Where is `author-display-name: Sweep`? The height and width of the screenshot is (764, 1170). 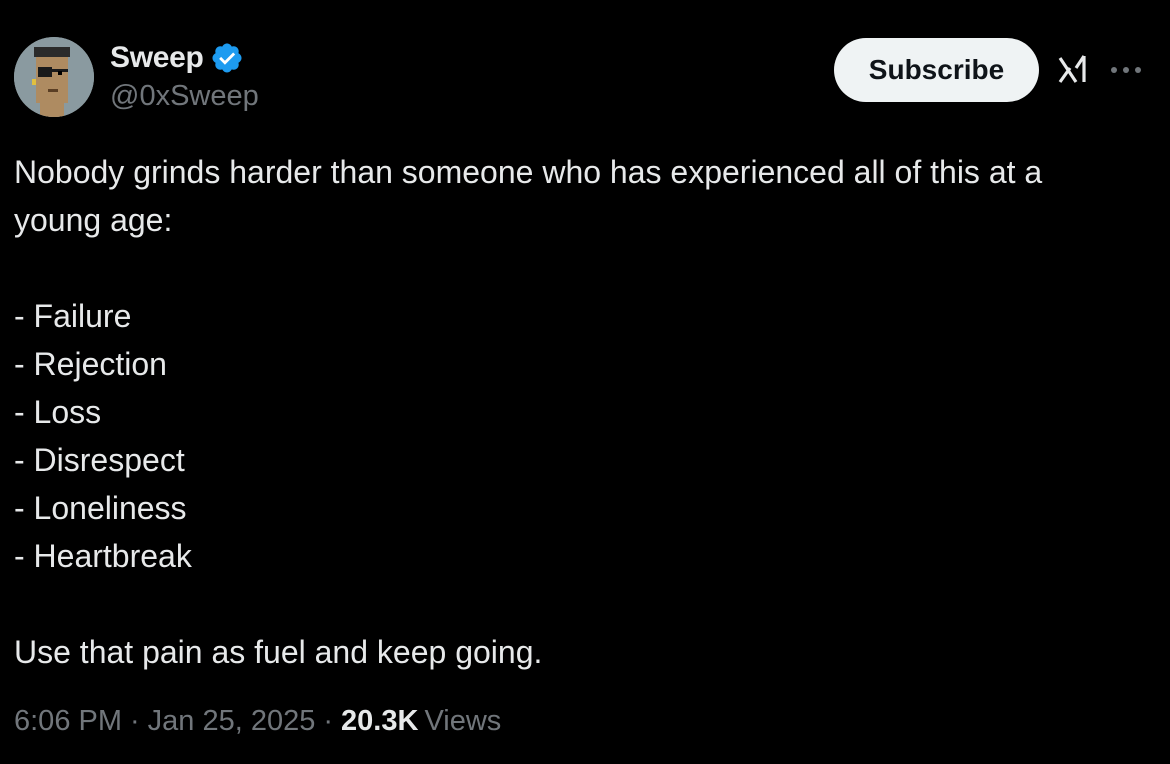 author-display-name: Sweep is located at coordinates (157, 58).